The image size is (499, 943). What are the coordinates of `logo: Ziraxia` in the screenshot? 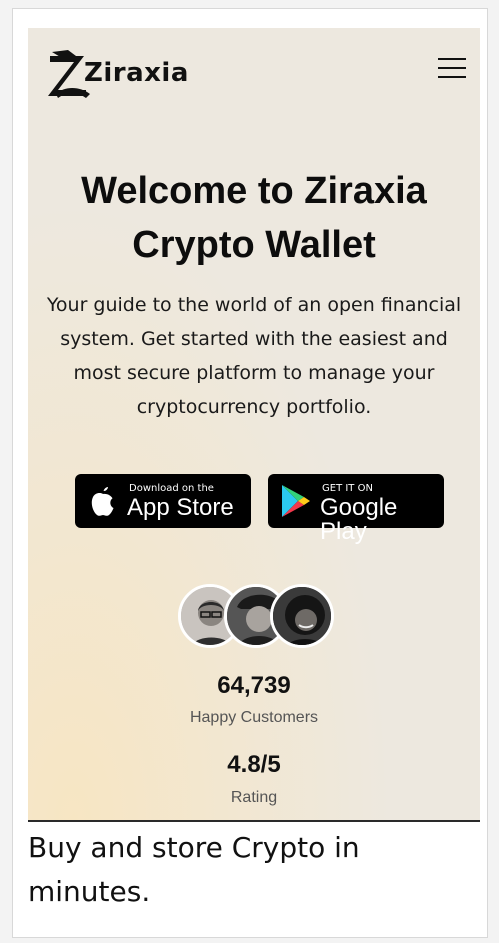 It's located at (121, 72).